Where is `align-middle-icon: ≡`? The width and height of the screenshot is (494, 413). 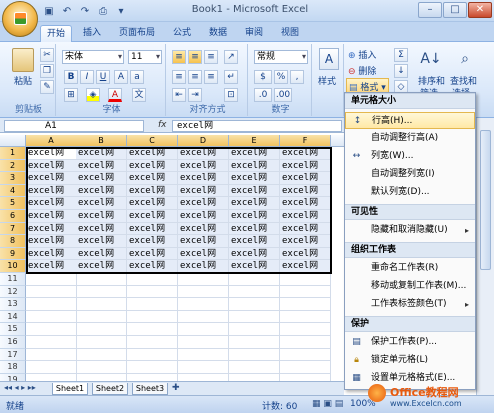 align-middle-icon: ≡ is located at coordinates (195, 57).